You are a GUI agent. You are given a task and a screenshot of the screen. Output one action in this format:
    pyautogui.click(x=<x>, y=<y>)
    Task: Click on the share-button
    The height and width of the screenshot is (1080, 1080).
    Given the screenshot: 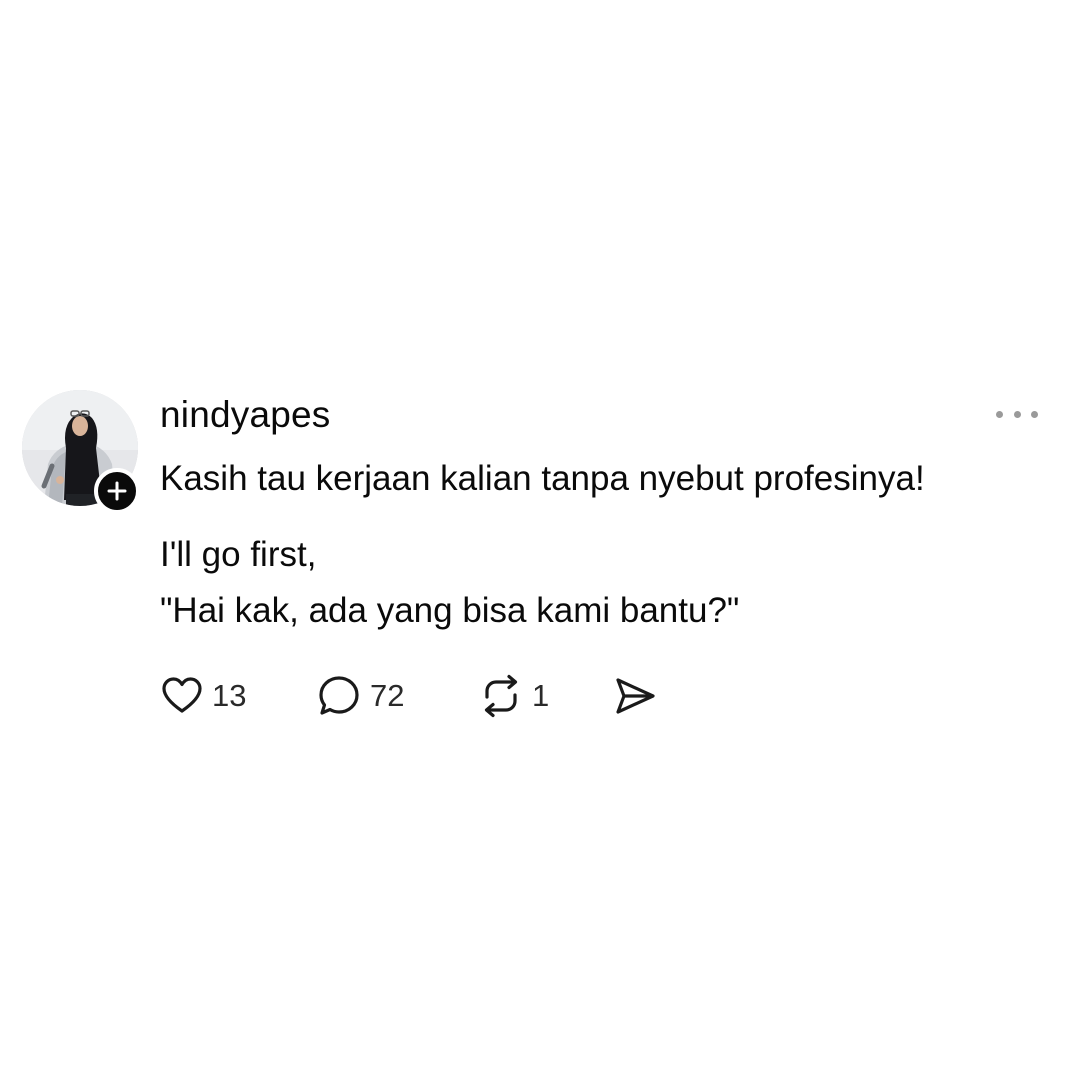 What is the action you would take?
    pyautogui.click(x=635, y=696)
    